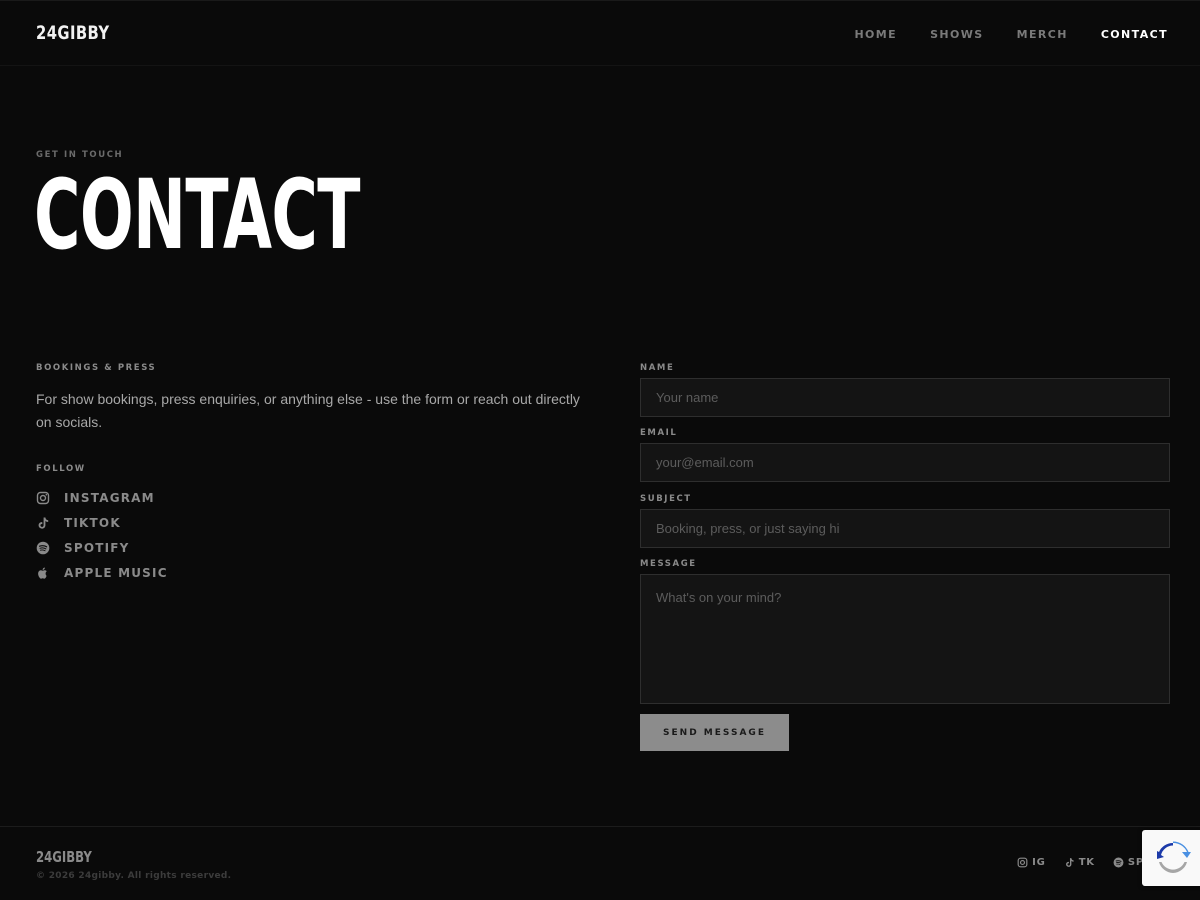 Image resolution: width=1200 pixels, height=900 pixels. I want to click on message-field, so click(905, 639).